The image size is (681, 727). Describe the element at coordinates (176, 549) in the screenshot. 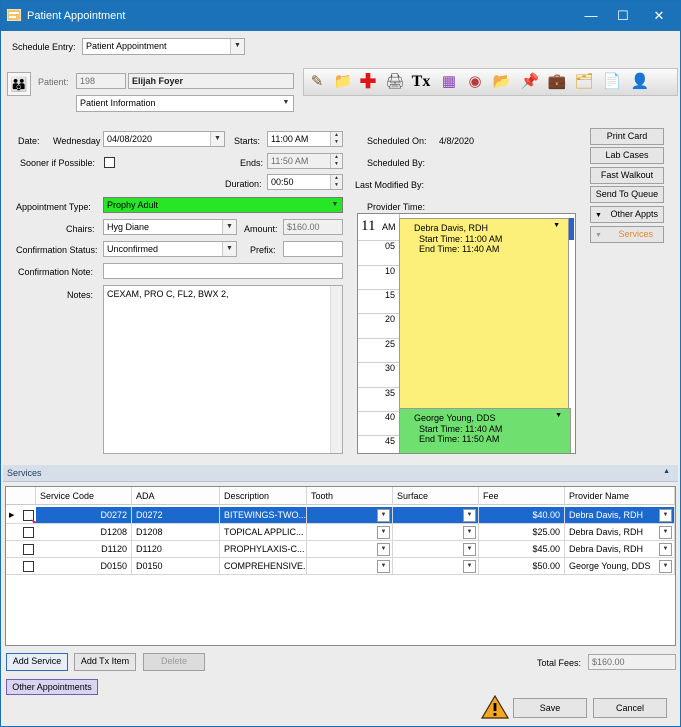

I see `cell-ada: D1120` at that location.